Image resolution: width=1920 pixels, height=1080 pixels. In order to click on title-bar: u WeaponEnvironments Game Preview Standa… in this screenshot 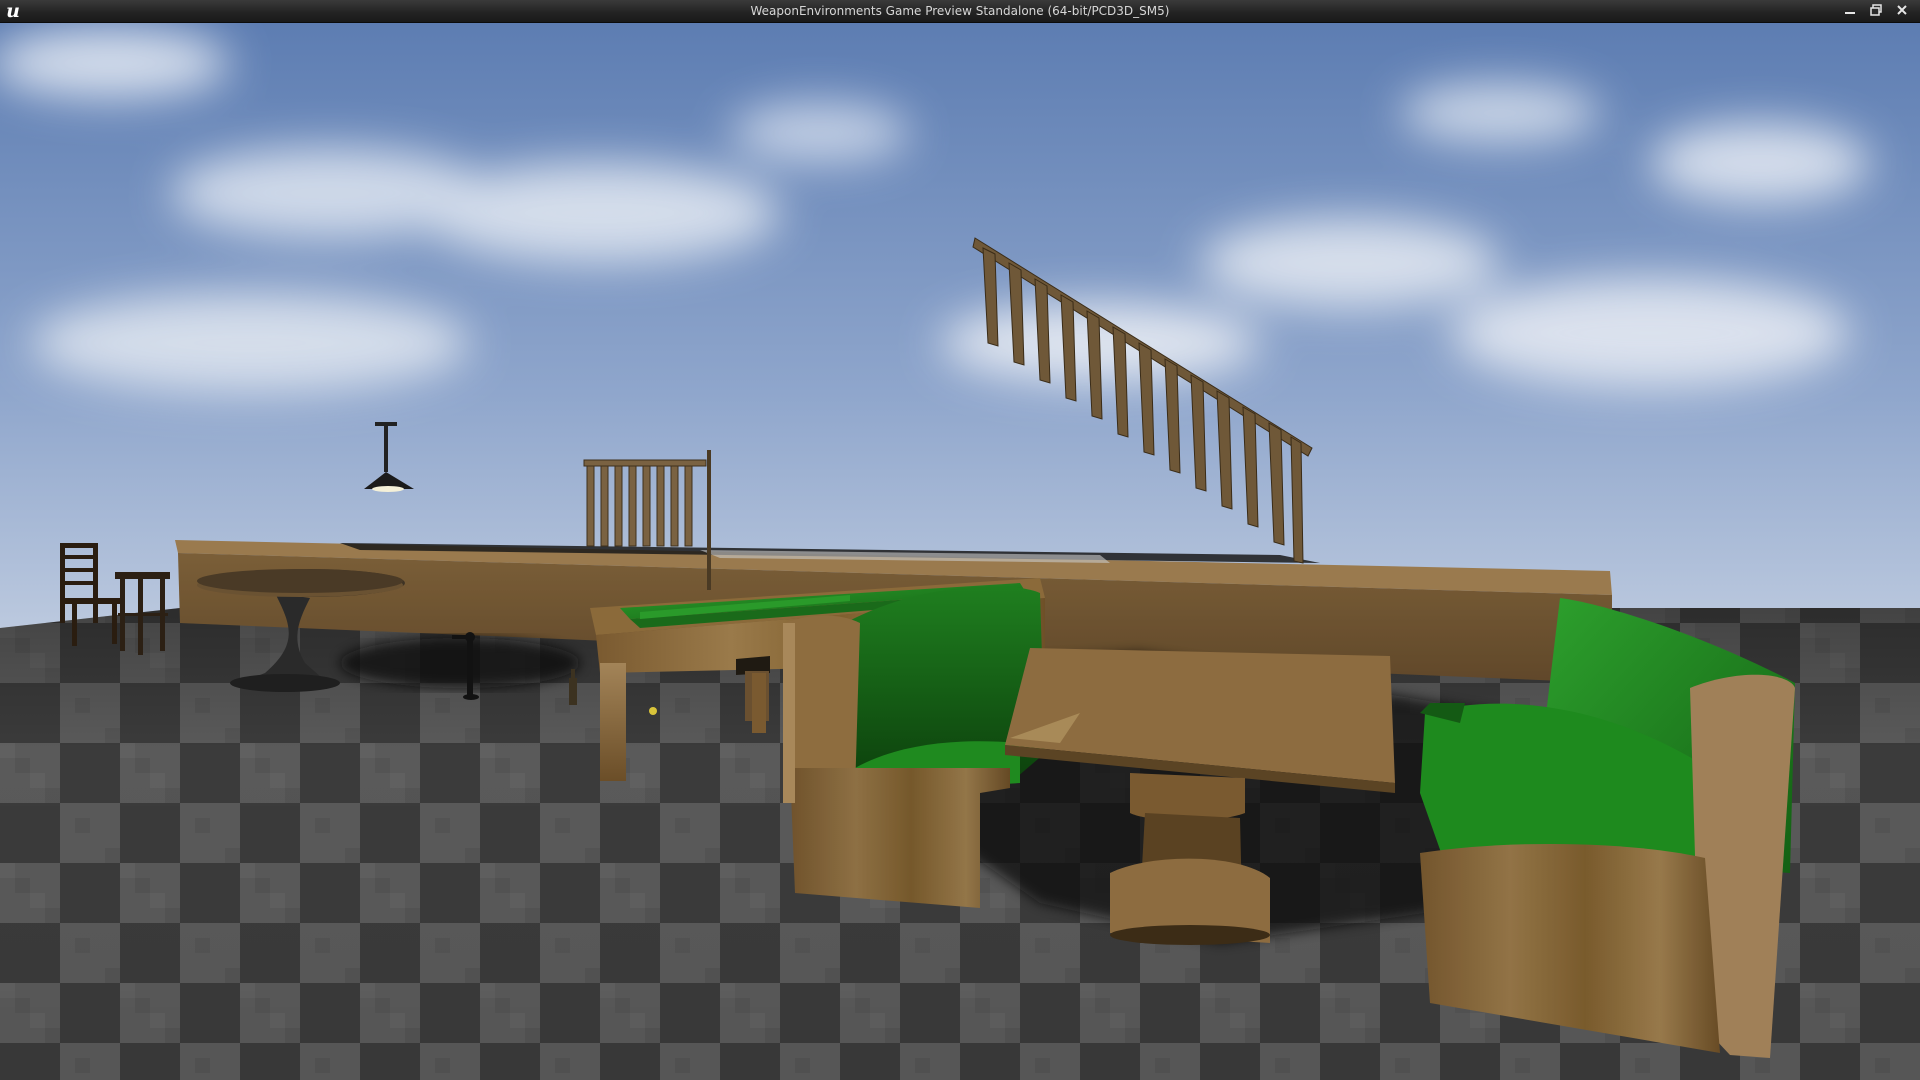, I will do `click(960, 11)`.